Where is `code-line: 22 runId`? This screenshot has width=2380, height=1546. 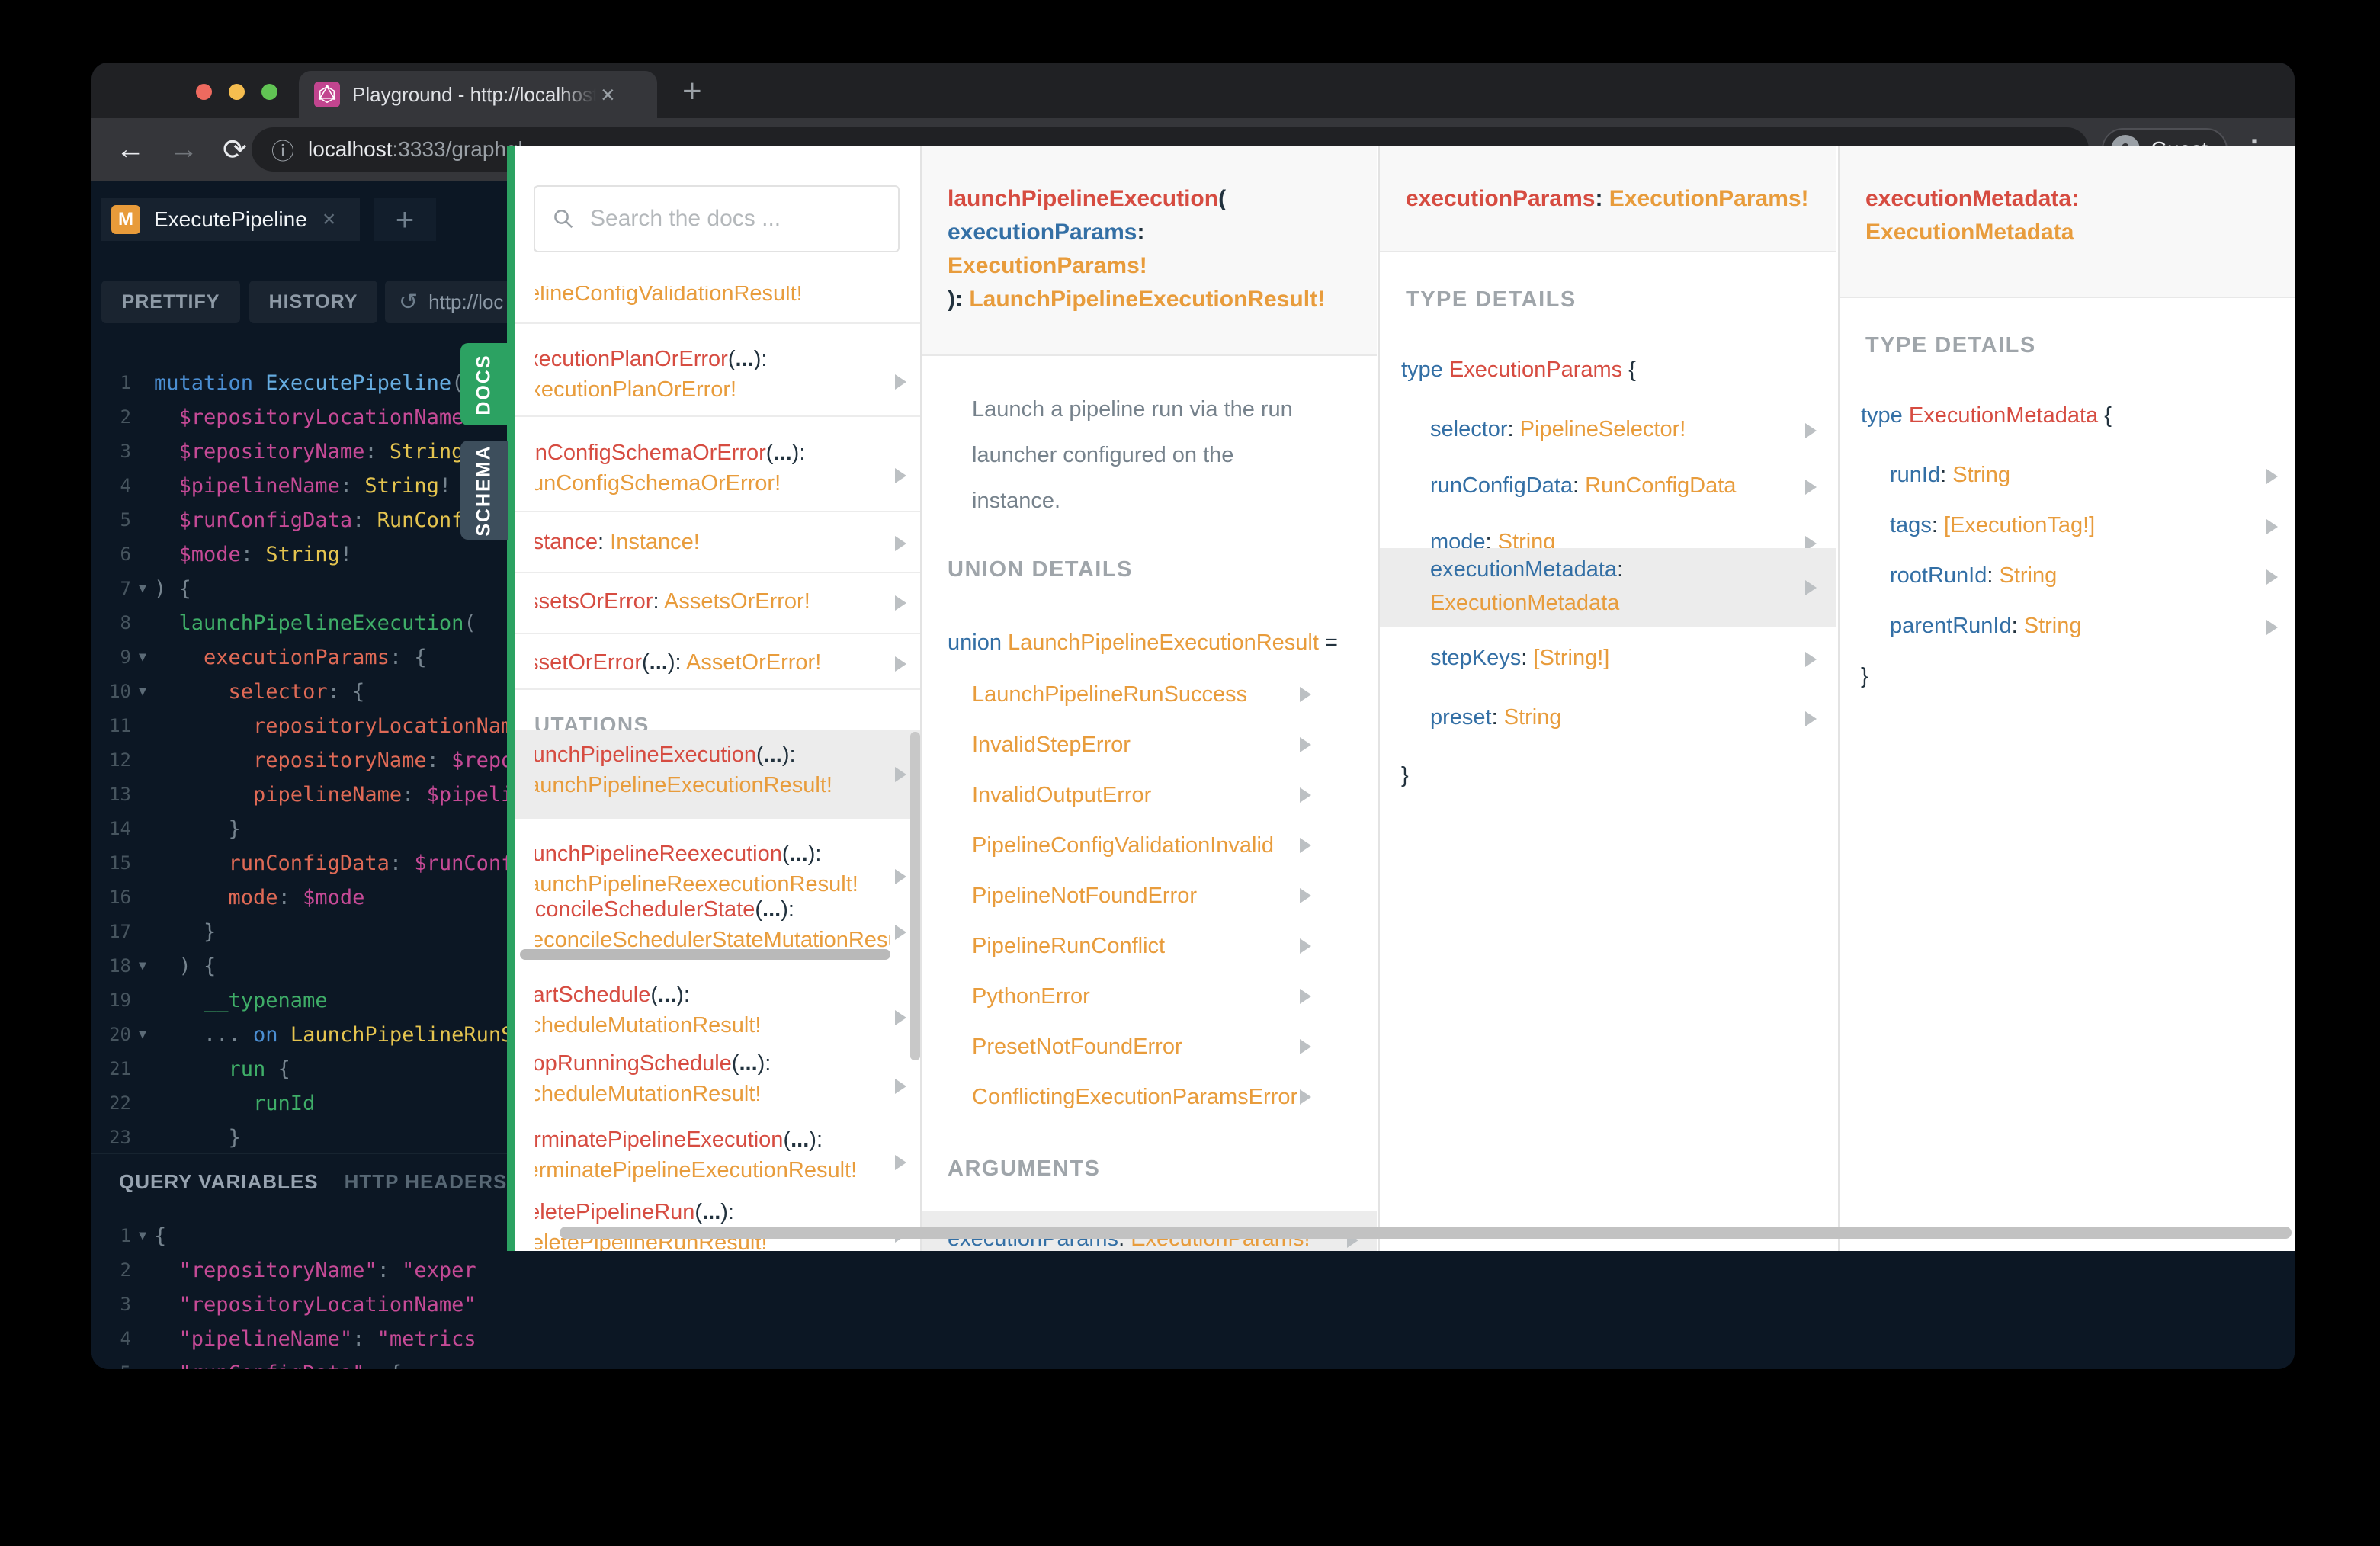 code-line: 22 runId is located at coordinates (303, 1103).